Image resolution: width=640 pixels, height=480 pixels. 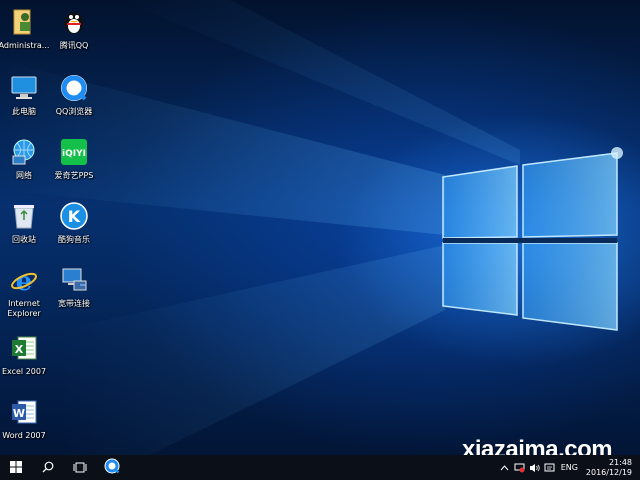 I want to click on iqiyi-icon: iQIYI, so click(x=74, y=152).